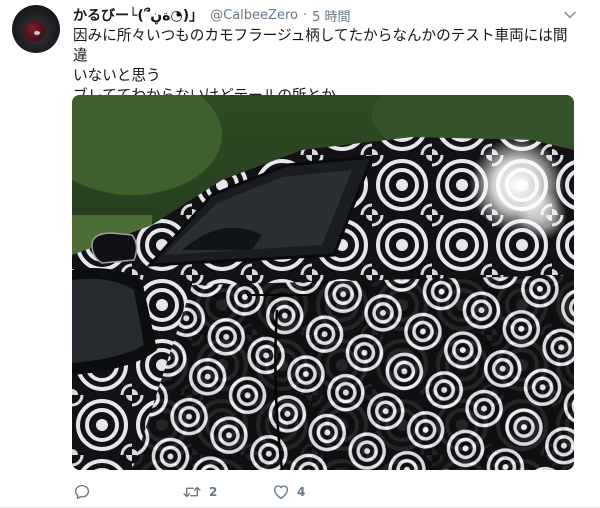 The image size is (600, 508). I want to click on reply-icon, so click(82, 492).